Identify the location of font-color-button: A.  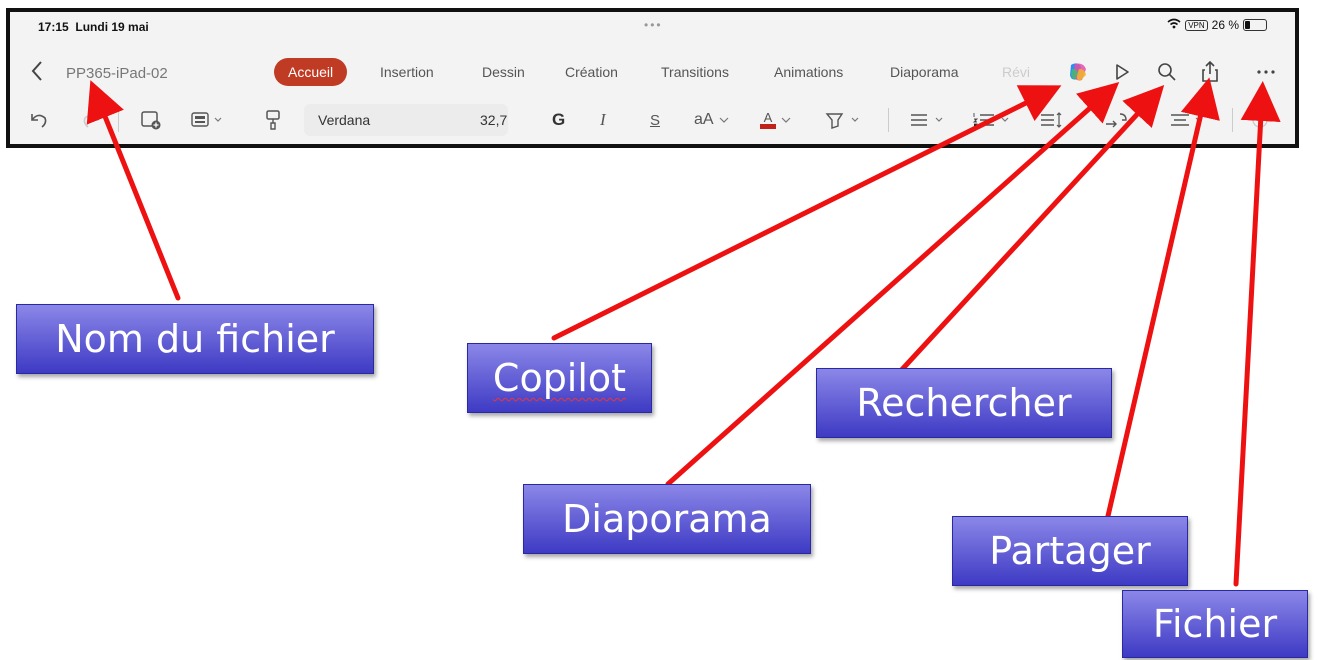
(776, 120).